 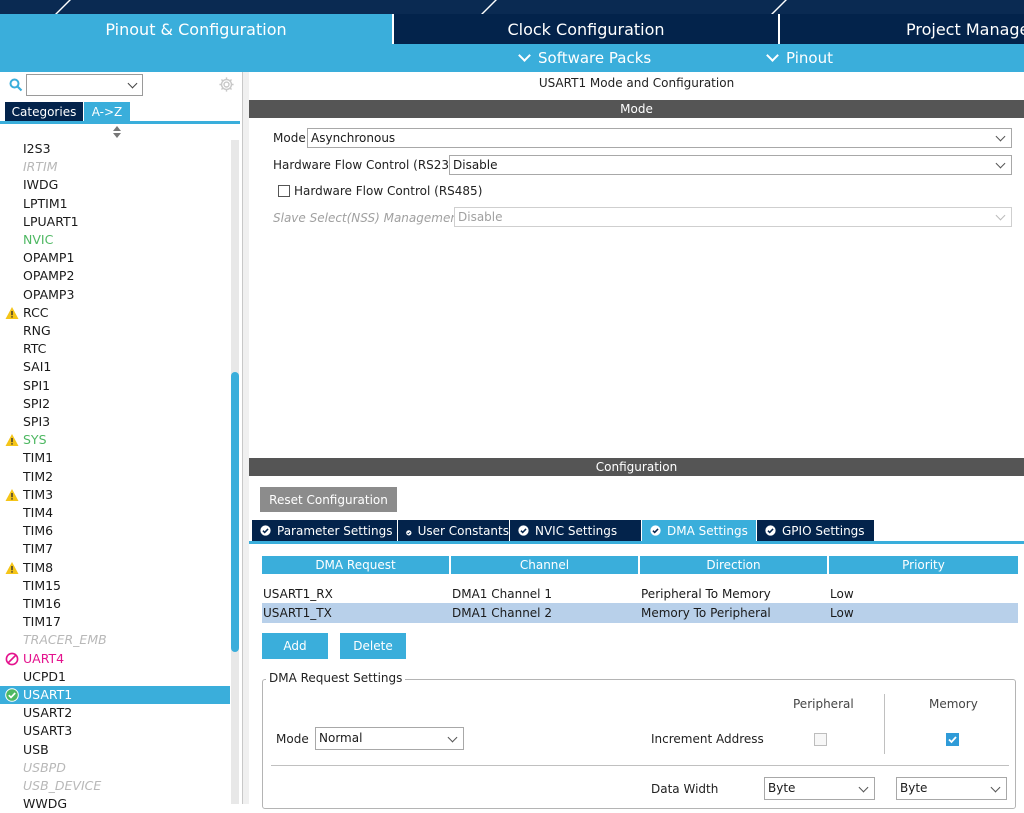 What do you see at coordinates (734, 565) in the screenshot?
I see `column-header-direction: Direction` at bounding box center [734, 565].